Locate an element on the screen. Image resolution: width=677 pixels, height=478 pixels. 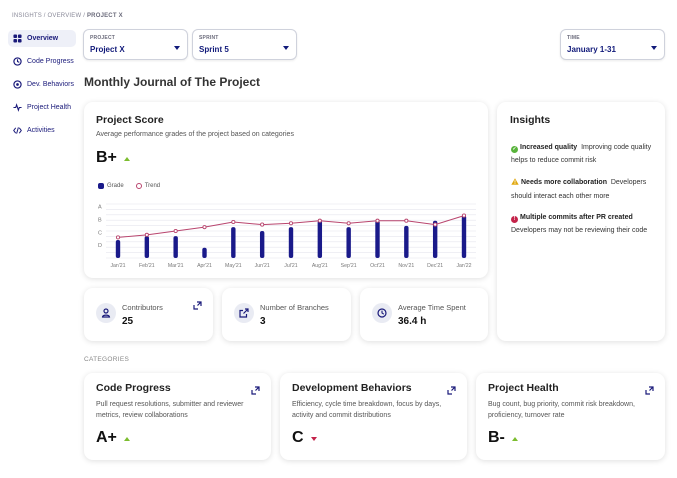
grid-icon is located at coordinates (17, 38).